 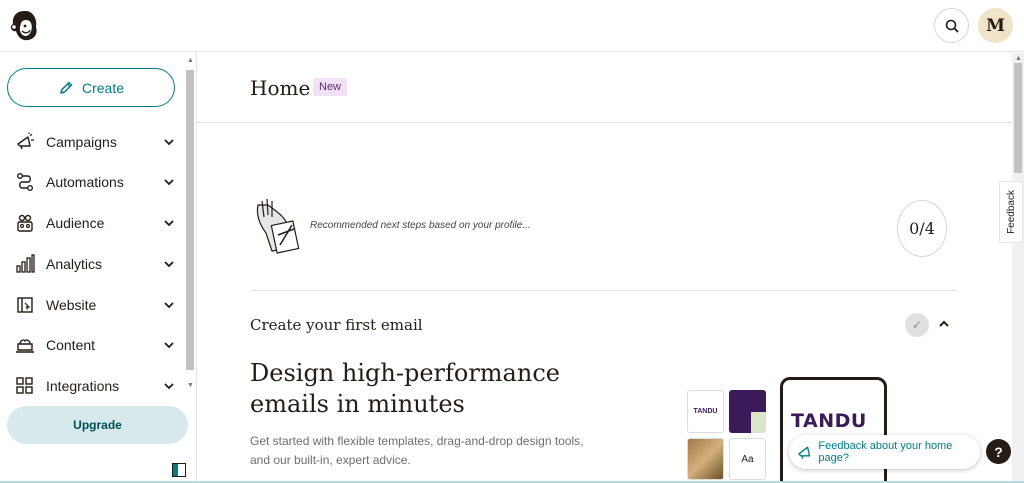 I want to click on phone-logo-text: TANDU, so click(x=829, y=421).